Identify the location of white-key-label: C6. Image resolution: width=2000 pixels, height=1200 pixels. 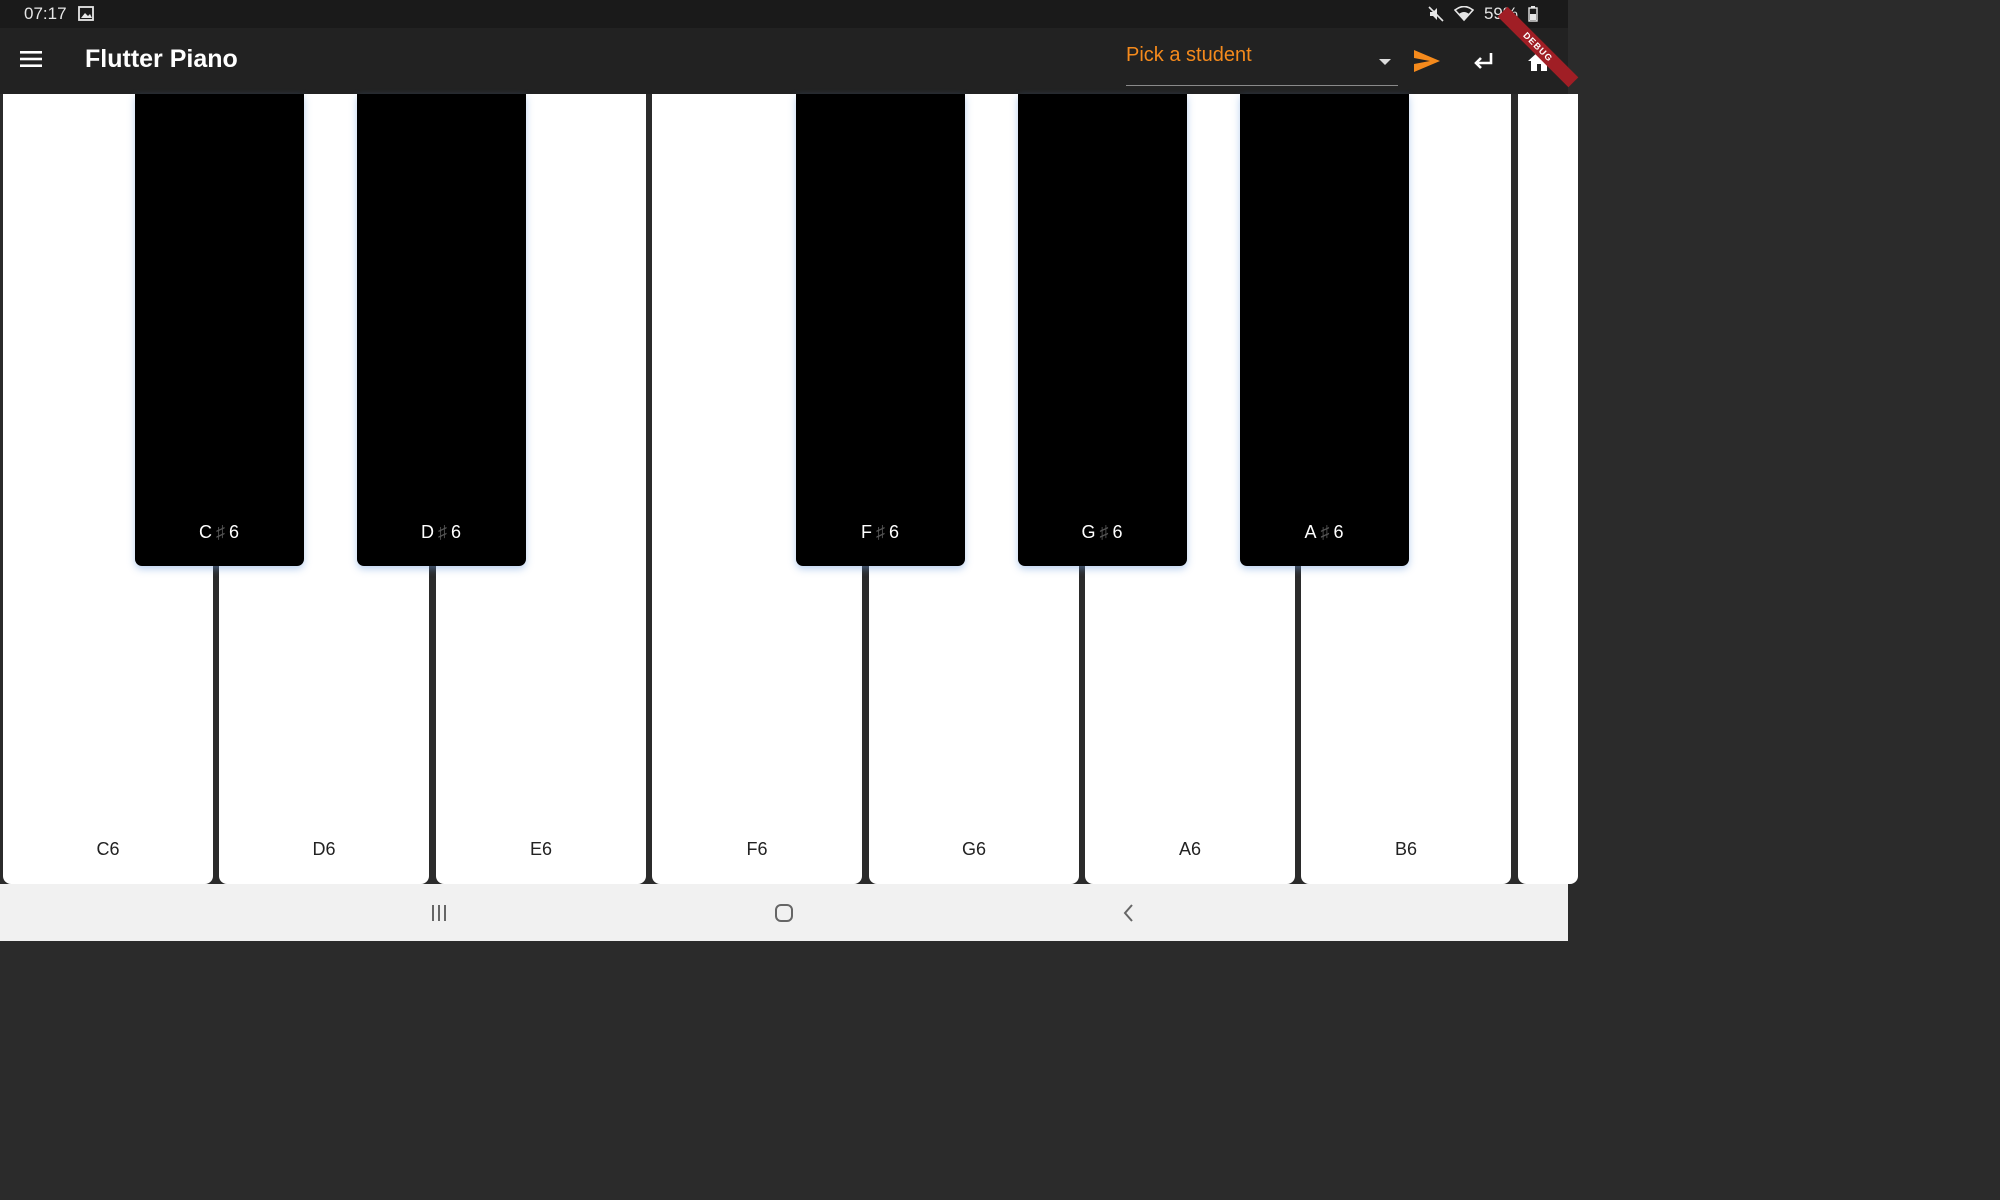
(108, 849).